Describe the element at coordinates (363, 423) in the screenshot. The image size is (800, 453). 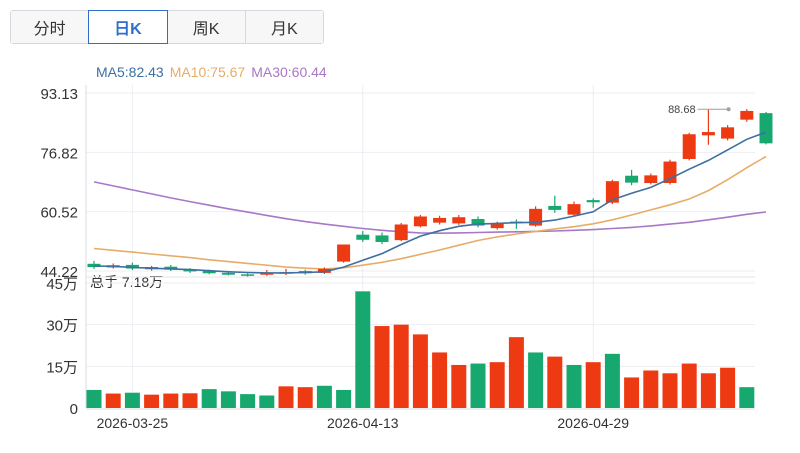
I see `date-axis-tick: 2026-04-13` at that location.